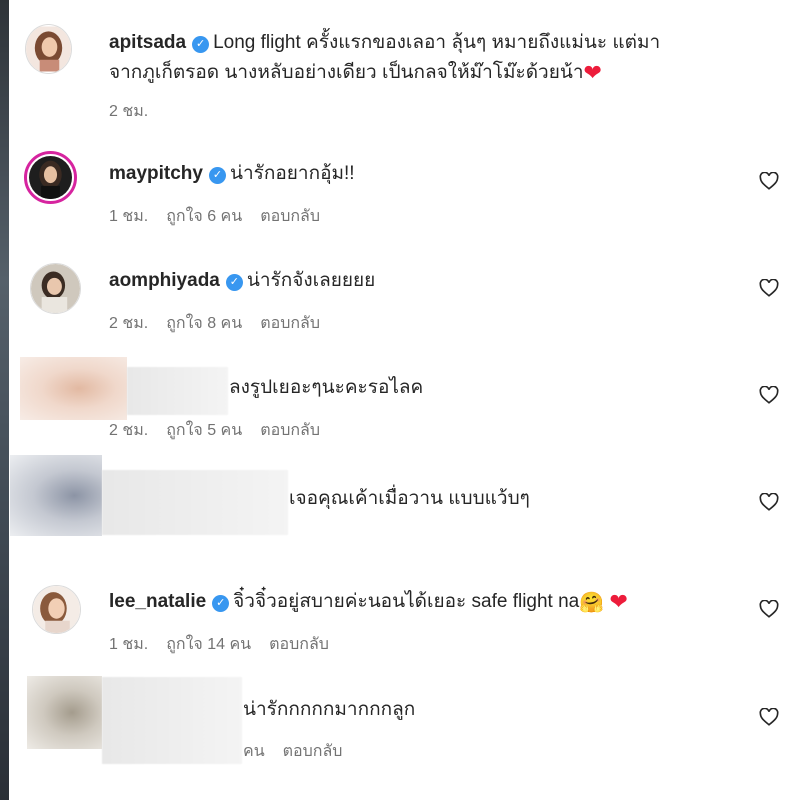 This screenshot has height=800, width=800. Describe the element at coordinates (4, 400) in the screenshot. I see `background-photo-edge` at that location.